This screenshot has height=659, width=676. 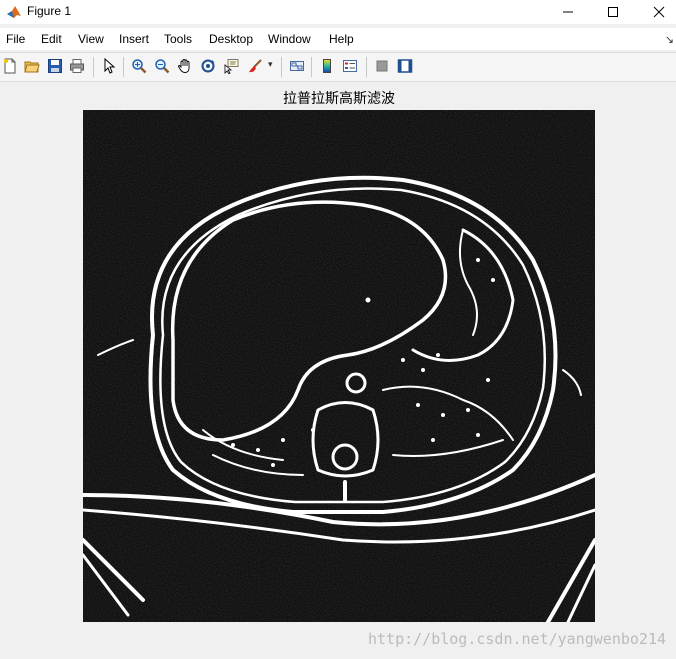 I want to click on colorbar-button, so click(x=327, y=66).